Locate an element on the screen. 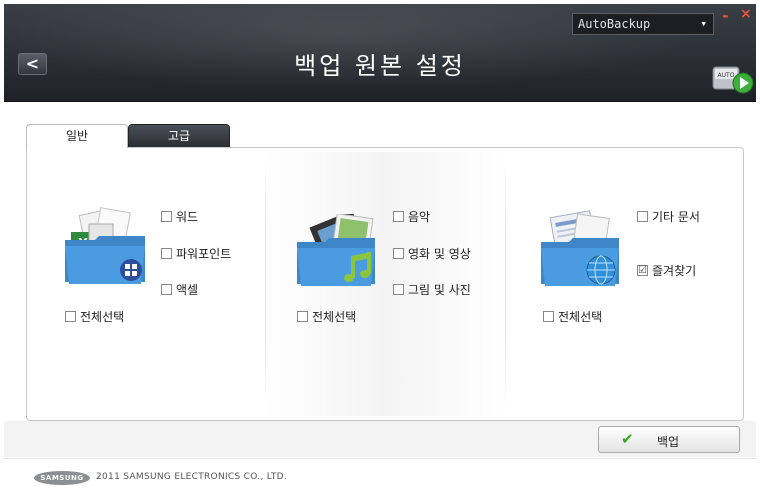  option-favorites: ☑ 즐겨찾기 is located at coordinates (666, 270).